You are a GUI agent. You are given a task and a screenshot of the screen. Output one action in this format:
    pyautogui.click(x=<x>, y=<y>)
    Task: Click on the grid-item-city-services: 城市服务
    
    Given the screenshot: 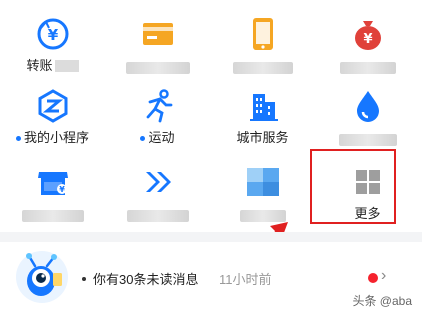 What is the action you would take?
    pyautogui.click(x=262, y=115)
    